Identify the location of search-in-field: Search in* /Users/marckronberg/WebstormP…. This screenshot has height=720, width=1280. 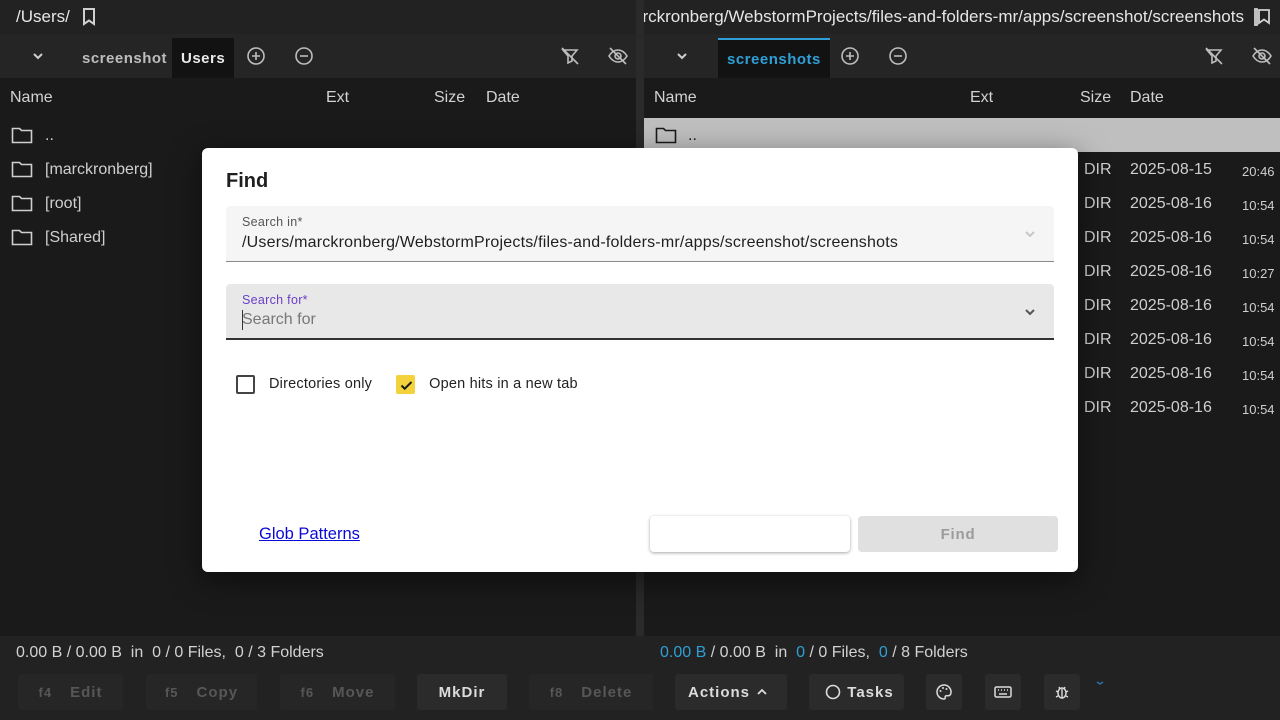
(640, 234).